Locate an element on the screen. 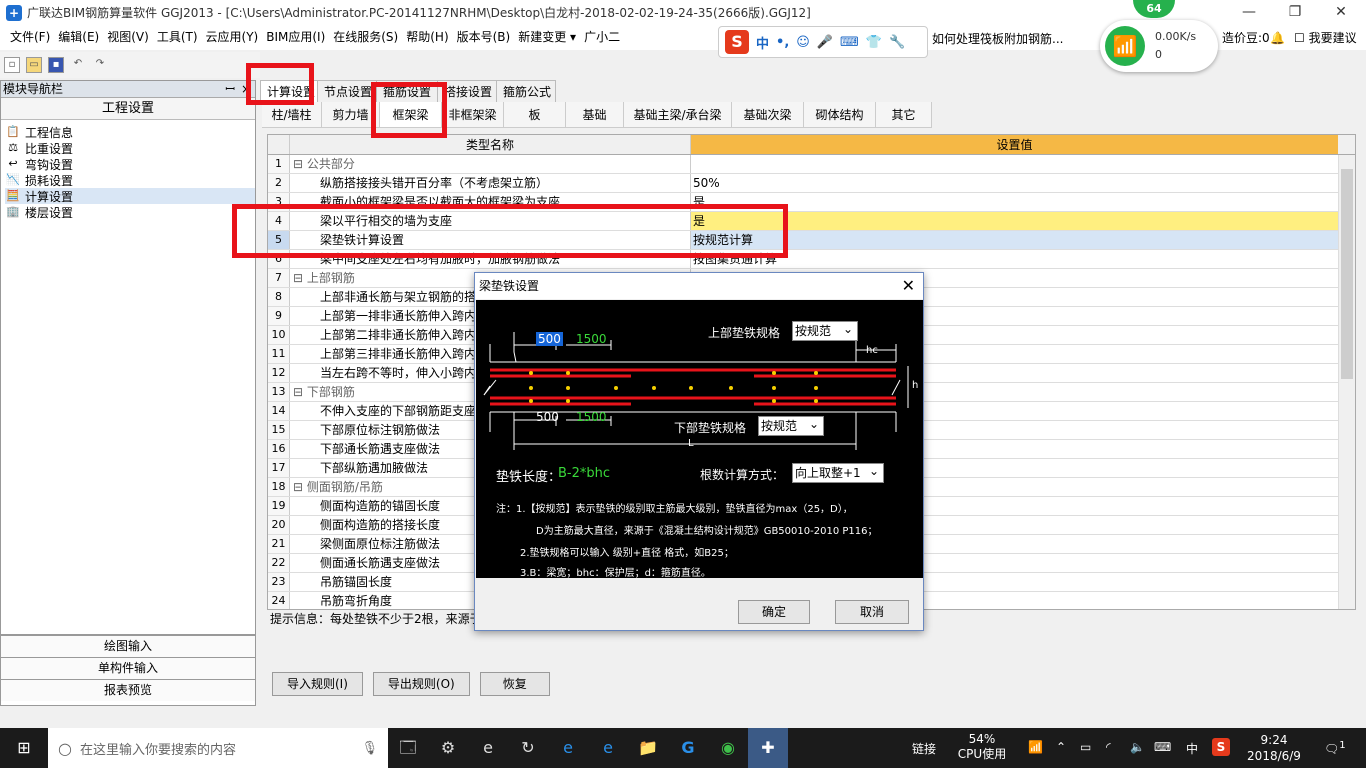 The width and height of the screenshot is (1366, 768). mic-icon: 🎤 is located at coordinates (825, 42).